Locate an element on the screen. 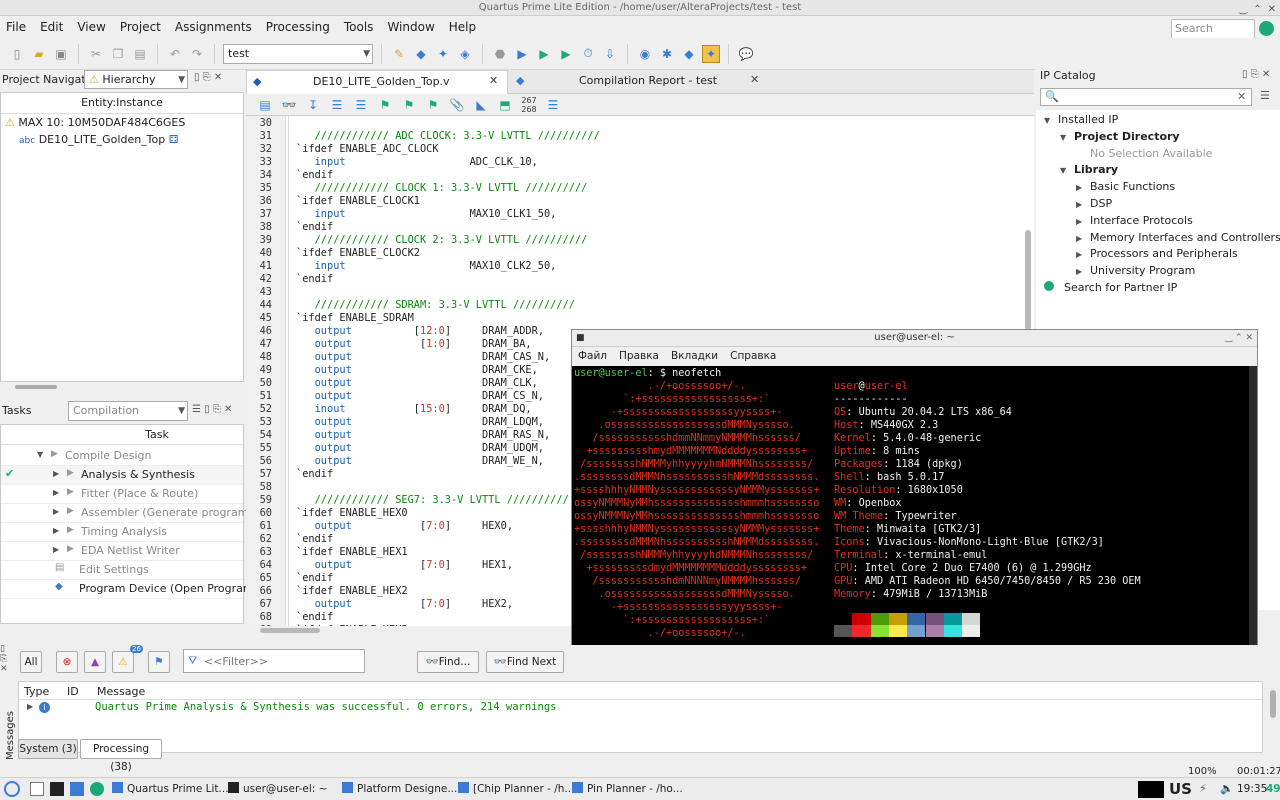 The height and width of the screenshot is (800, 1280). taskbar-item: user@user-el: ~ is located at coordinates (277, 788).